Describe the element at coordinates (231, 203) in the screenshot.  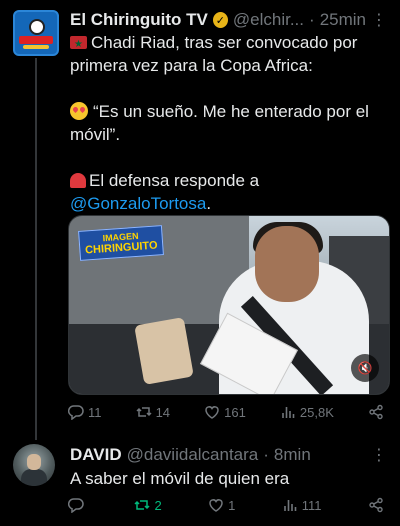
I see `tweet-line: @GonzaloTortosa.` at that location.